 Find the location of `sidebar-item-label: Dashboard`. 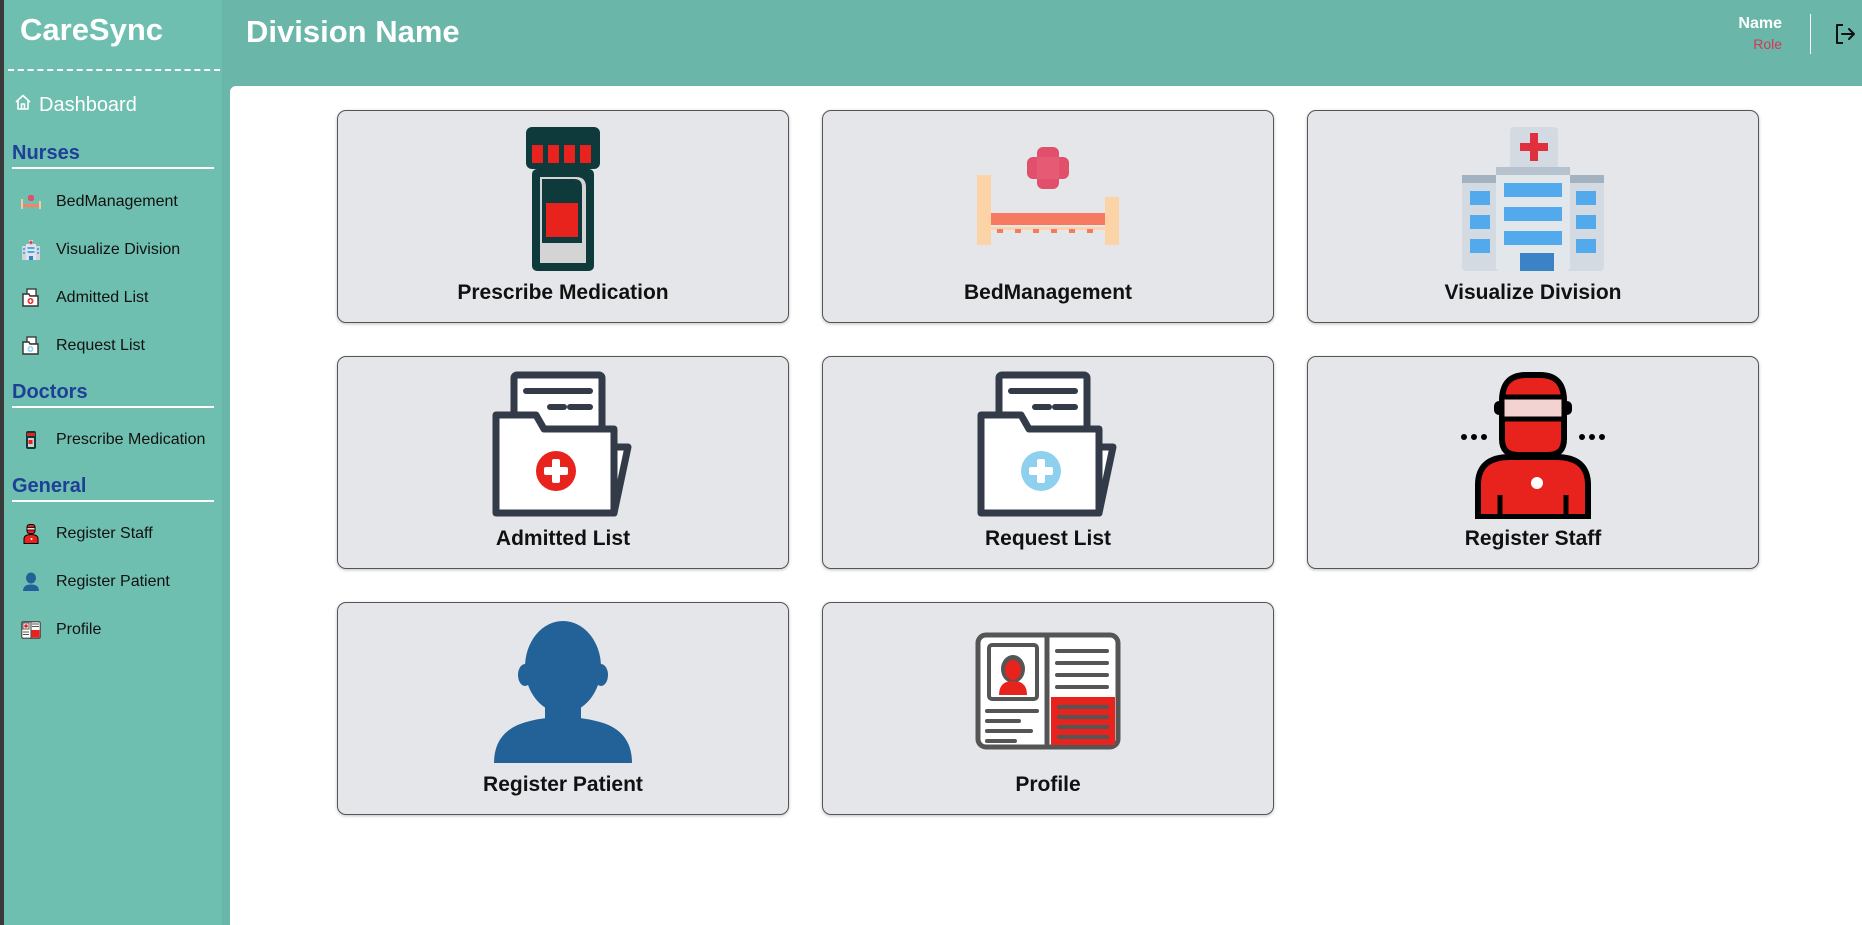

sidebar-item-label: Dashboard is located at coordinates (88, 104).